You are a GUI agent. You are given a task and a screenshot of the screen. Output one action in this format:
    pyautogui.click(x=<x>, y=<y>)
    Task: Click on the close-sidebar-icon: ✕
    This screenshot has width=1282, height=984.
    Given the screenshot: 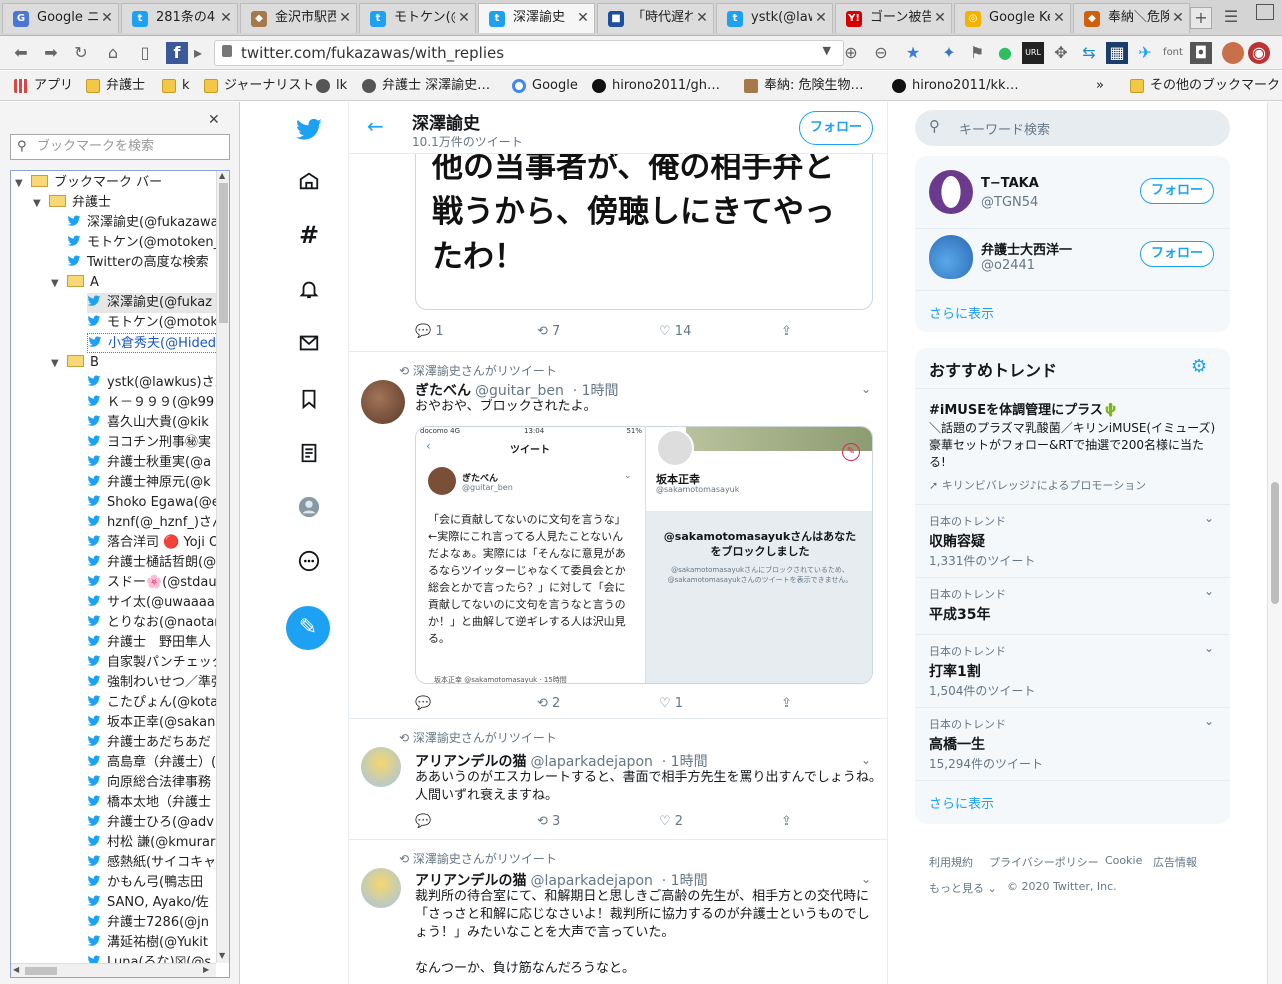 What is the action you would take?
    pyautogui.click(x=214, y=120)
    